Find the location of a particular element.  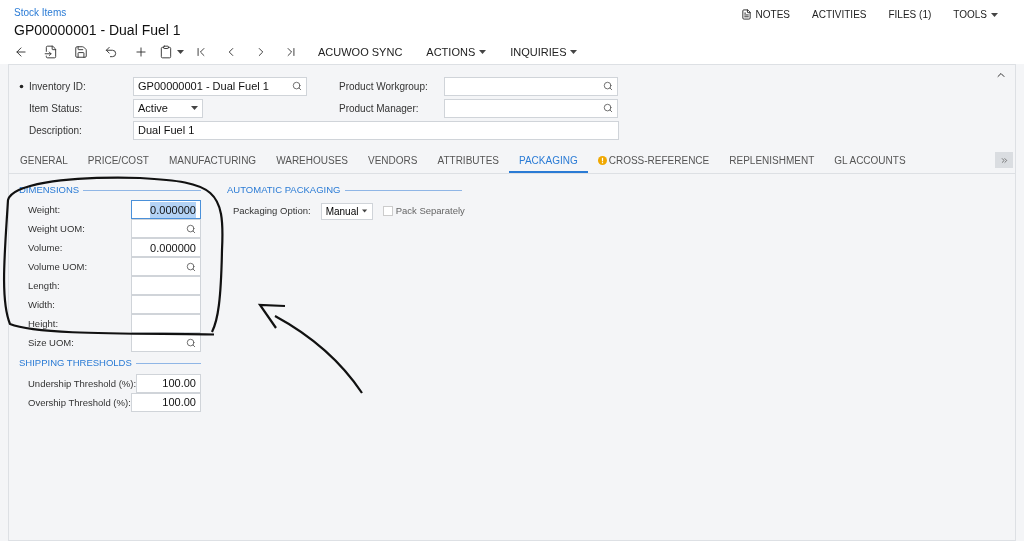

note-icon is located at coordinates (746, 14).